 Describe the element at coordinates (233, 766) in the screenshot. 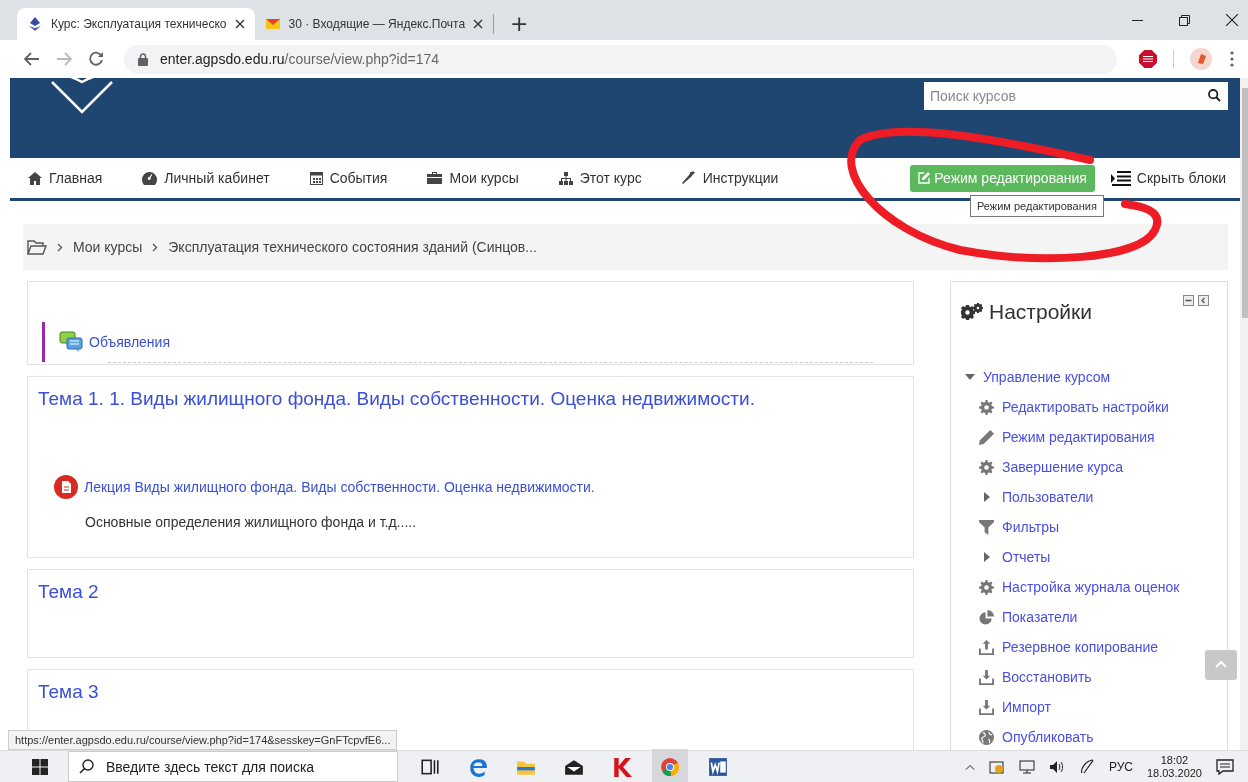

I see `taskbar-search-field: Введите здесь текст для поиска` at that location.